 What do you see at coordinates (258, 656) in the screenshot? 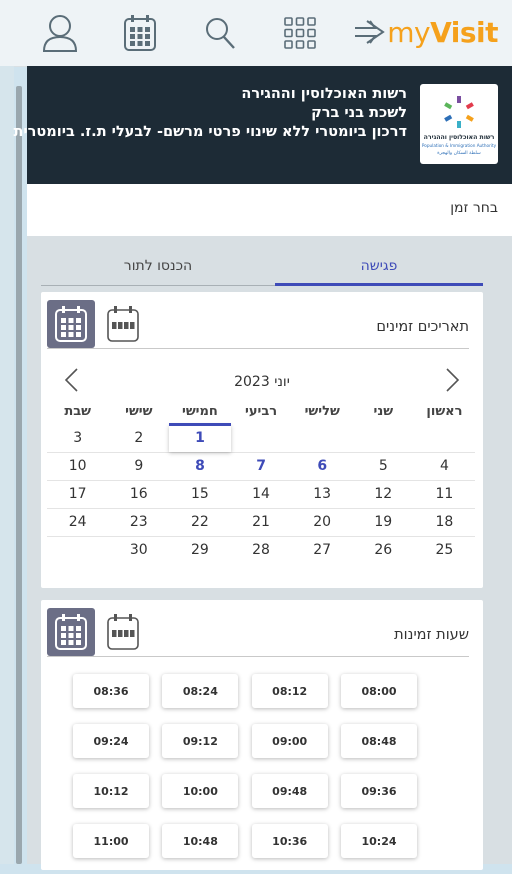
I see `hours-divider` at bounding box center [258, 656].